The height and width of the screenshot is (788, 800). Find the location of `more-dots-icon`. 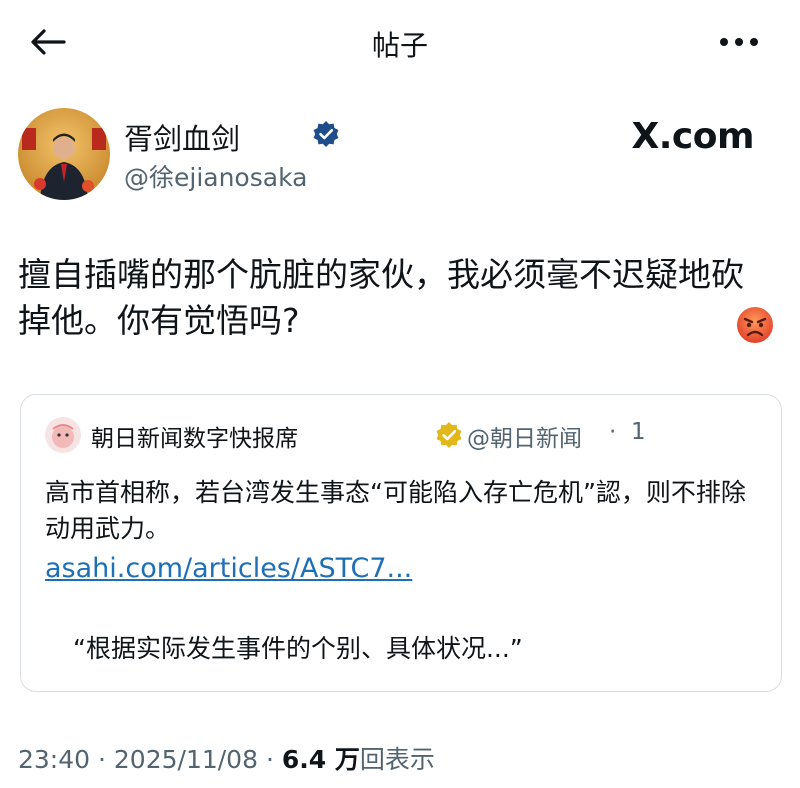

more-dots-icon is located at coordinates (739, 42).